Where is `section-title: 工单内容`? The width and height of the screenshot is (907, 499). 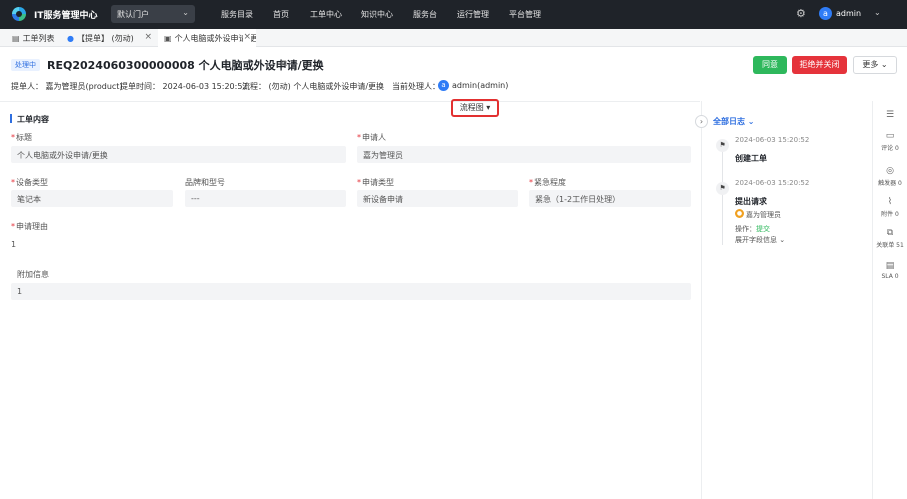 section-title: 工单内容 is located at coordinates (33, 119).